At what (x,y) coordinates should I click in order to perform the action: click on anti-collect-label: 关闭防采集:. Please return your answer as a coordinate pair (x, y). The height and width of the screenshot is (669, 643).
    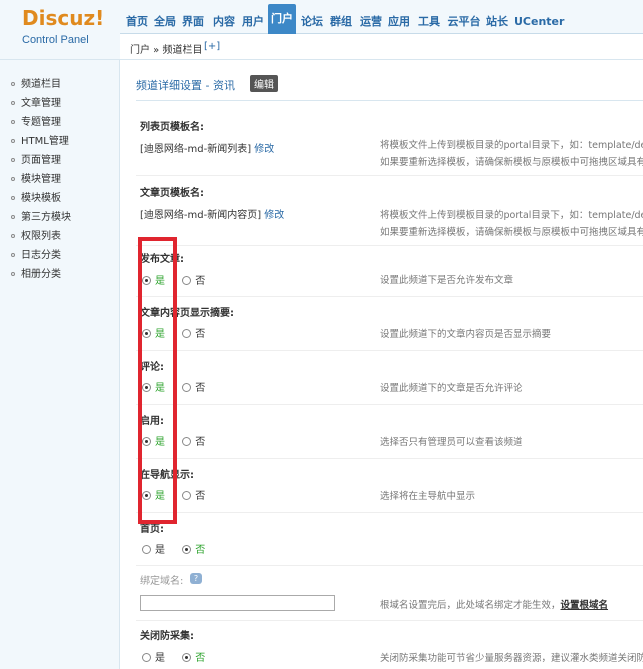
    Looking at the image, I should click on (167, 636).